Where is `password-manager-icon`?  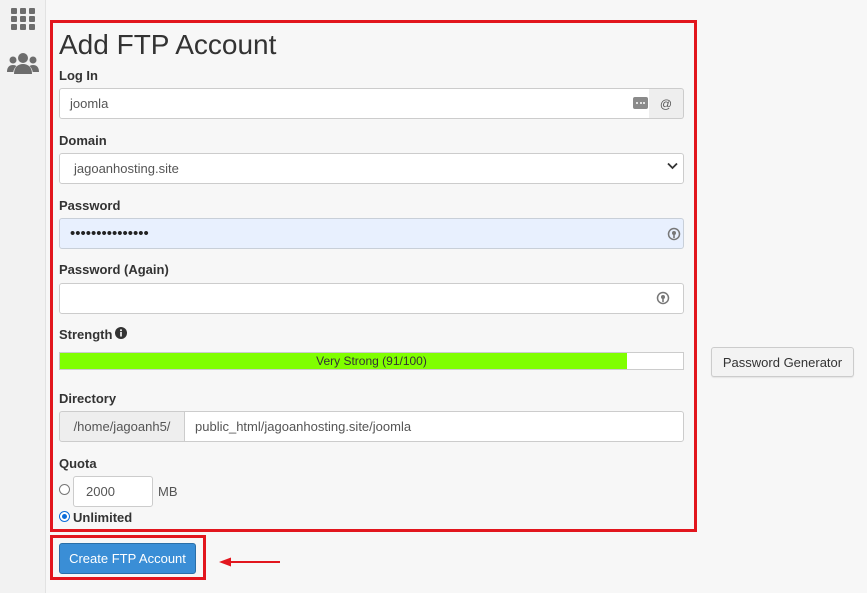 password-manager-icon is located at coordinates (640, 103).